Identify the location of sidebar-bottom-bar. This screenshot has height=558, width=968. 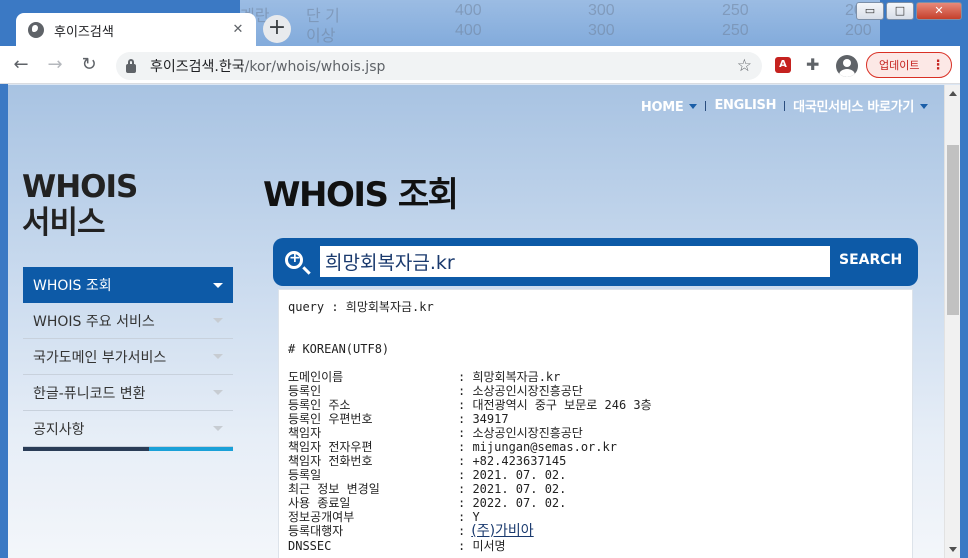
(128, 449).